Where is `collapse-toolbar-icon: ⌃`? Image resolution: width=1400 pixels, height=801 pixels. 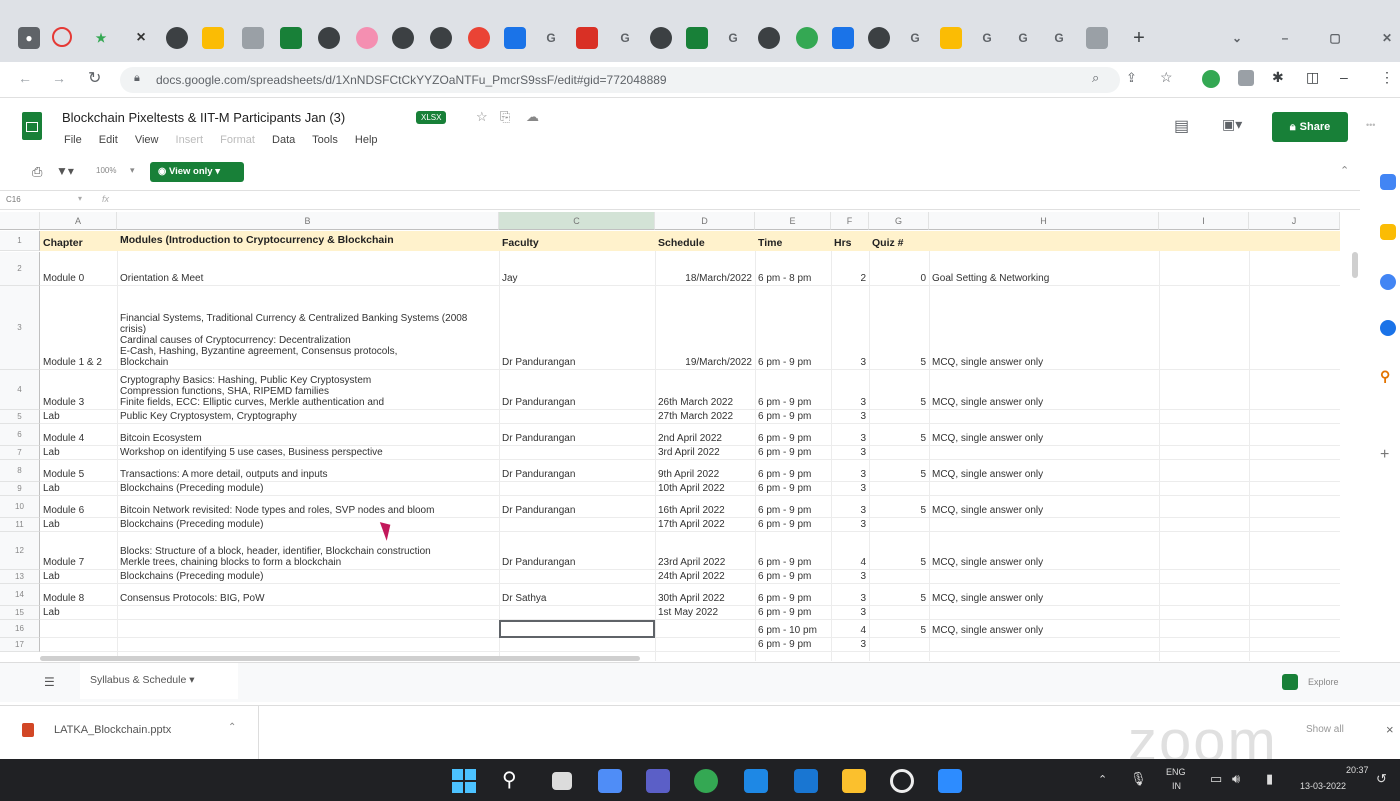 collapse-toolbar-icon: ⌃ is located at coordinates (1344, 170).